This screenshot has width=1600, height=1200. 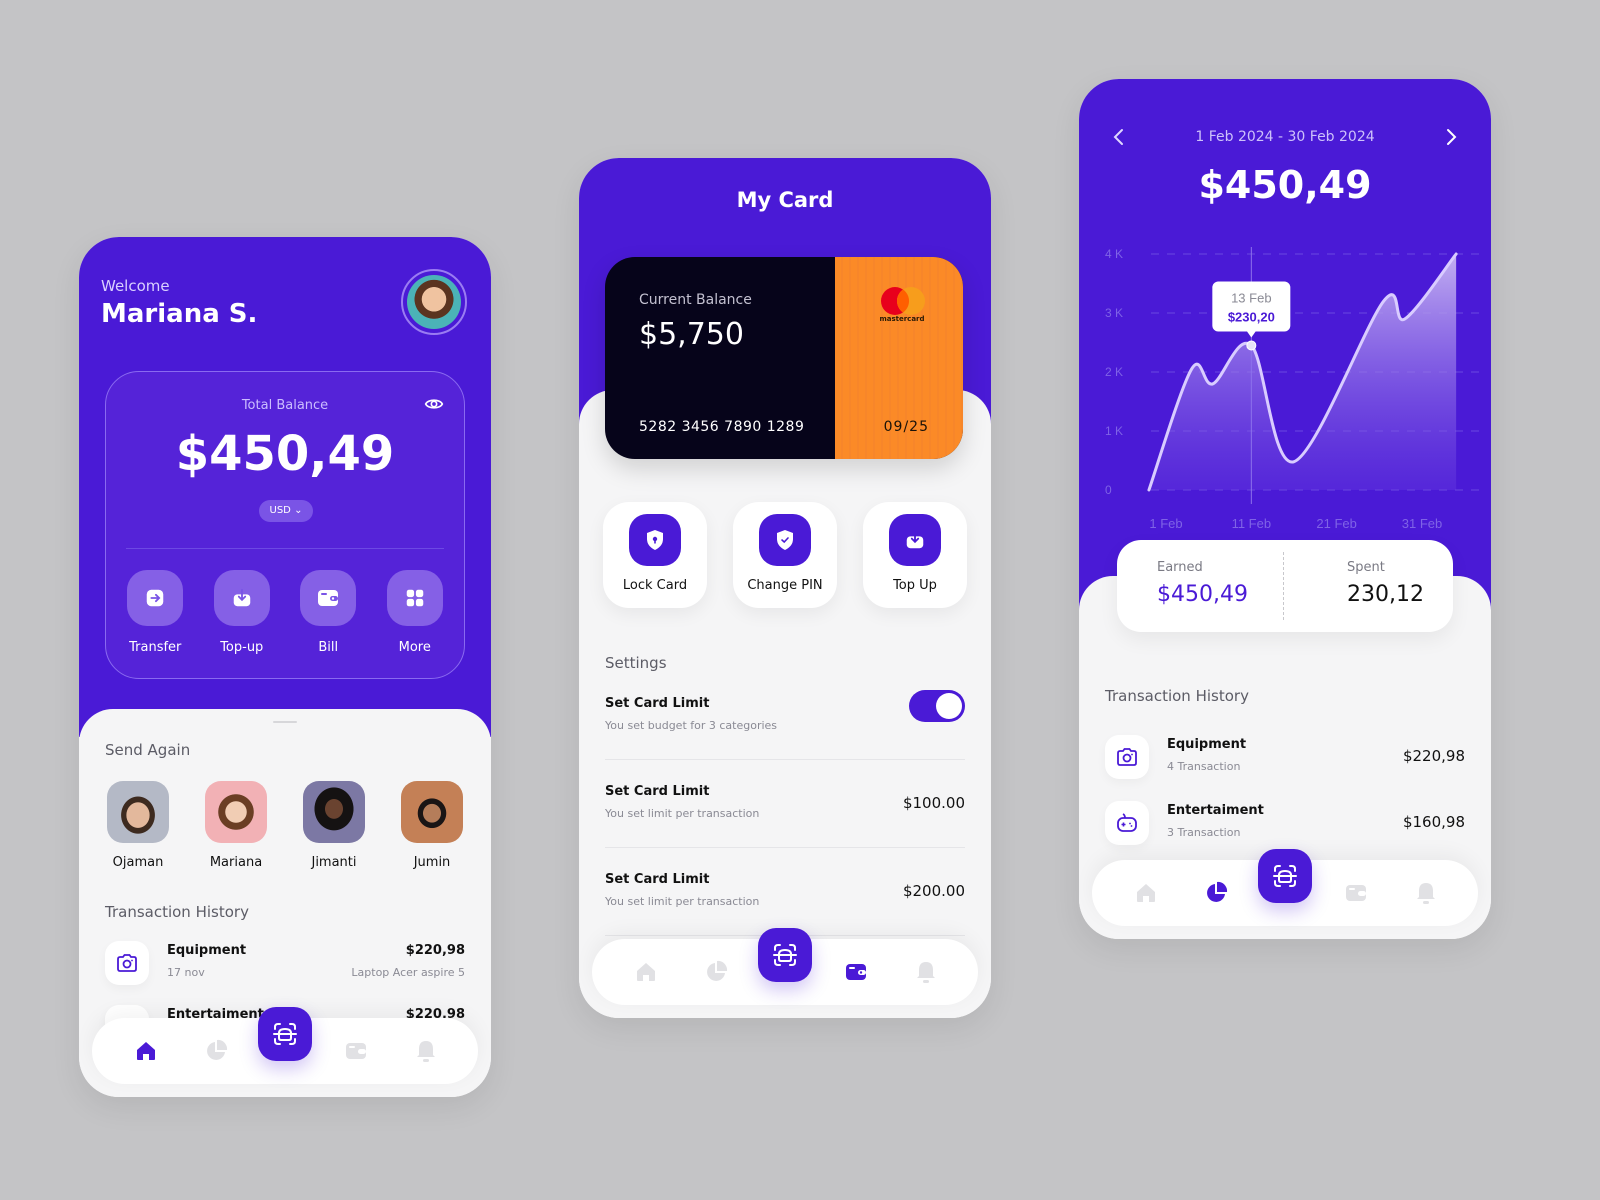 What do you see at coordinates (655, 585) in the screenshot?
I see `lock-card-label: Lock Card` at bounding box center [655, 585].